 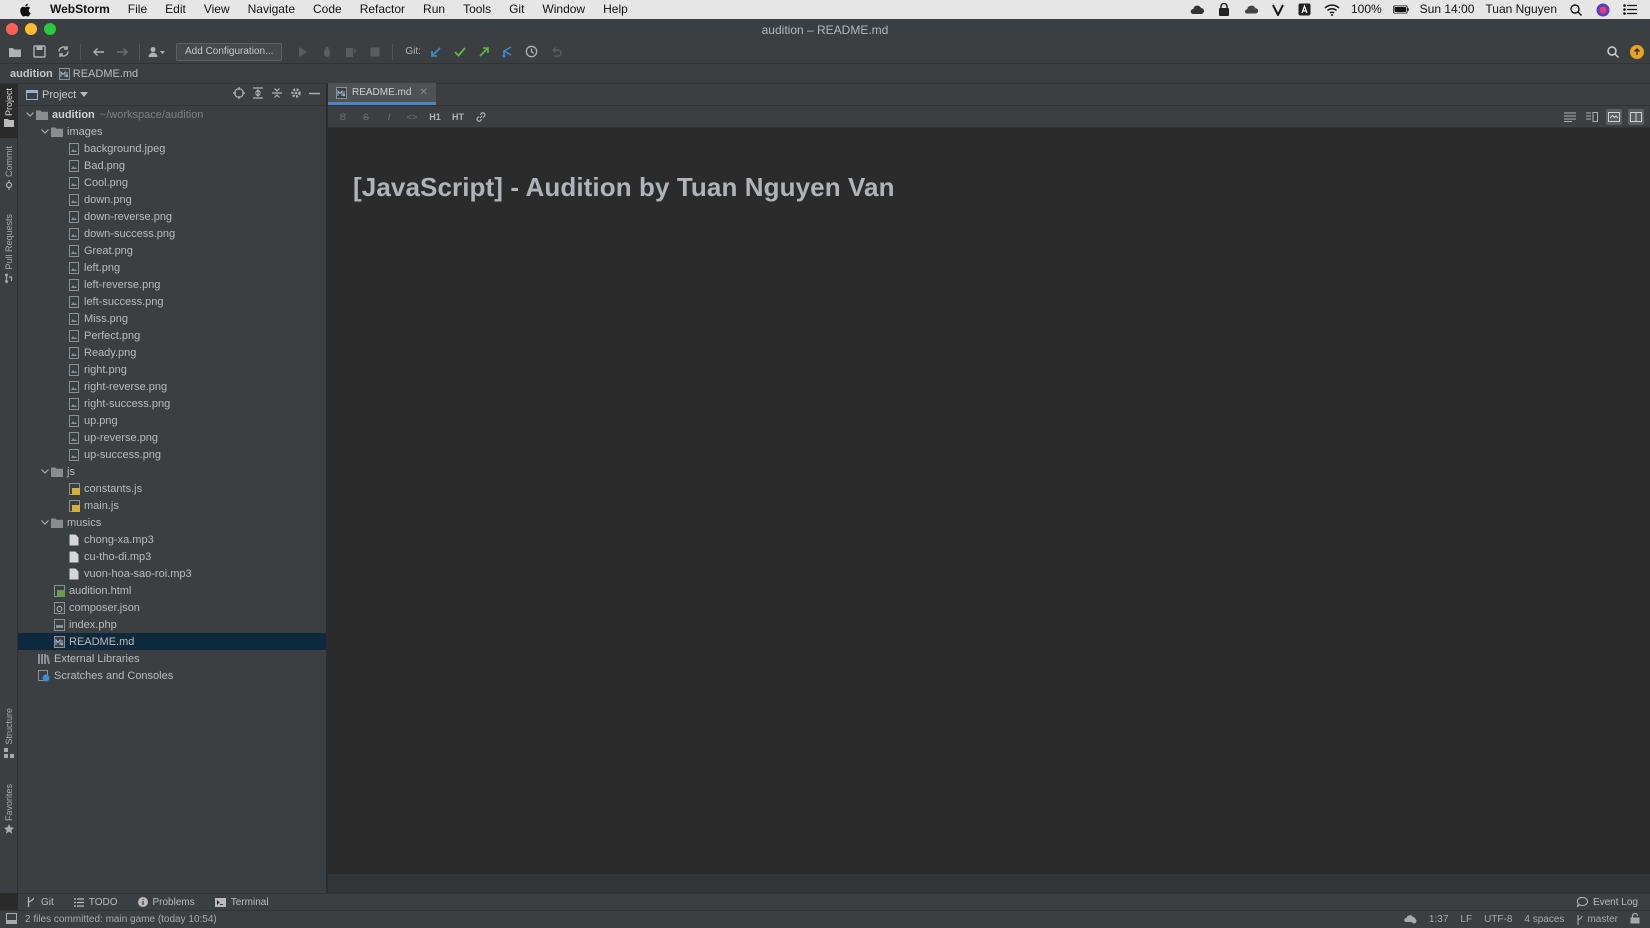 What do you see at coordinates (1636, 116) in the screenshot?
I see `layout-toggle-icon` at bounding box center [1636, 116].